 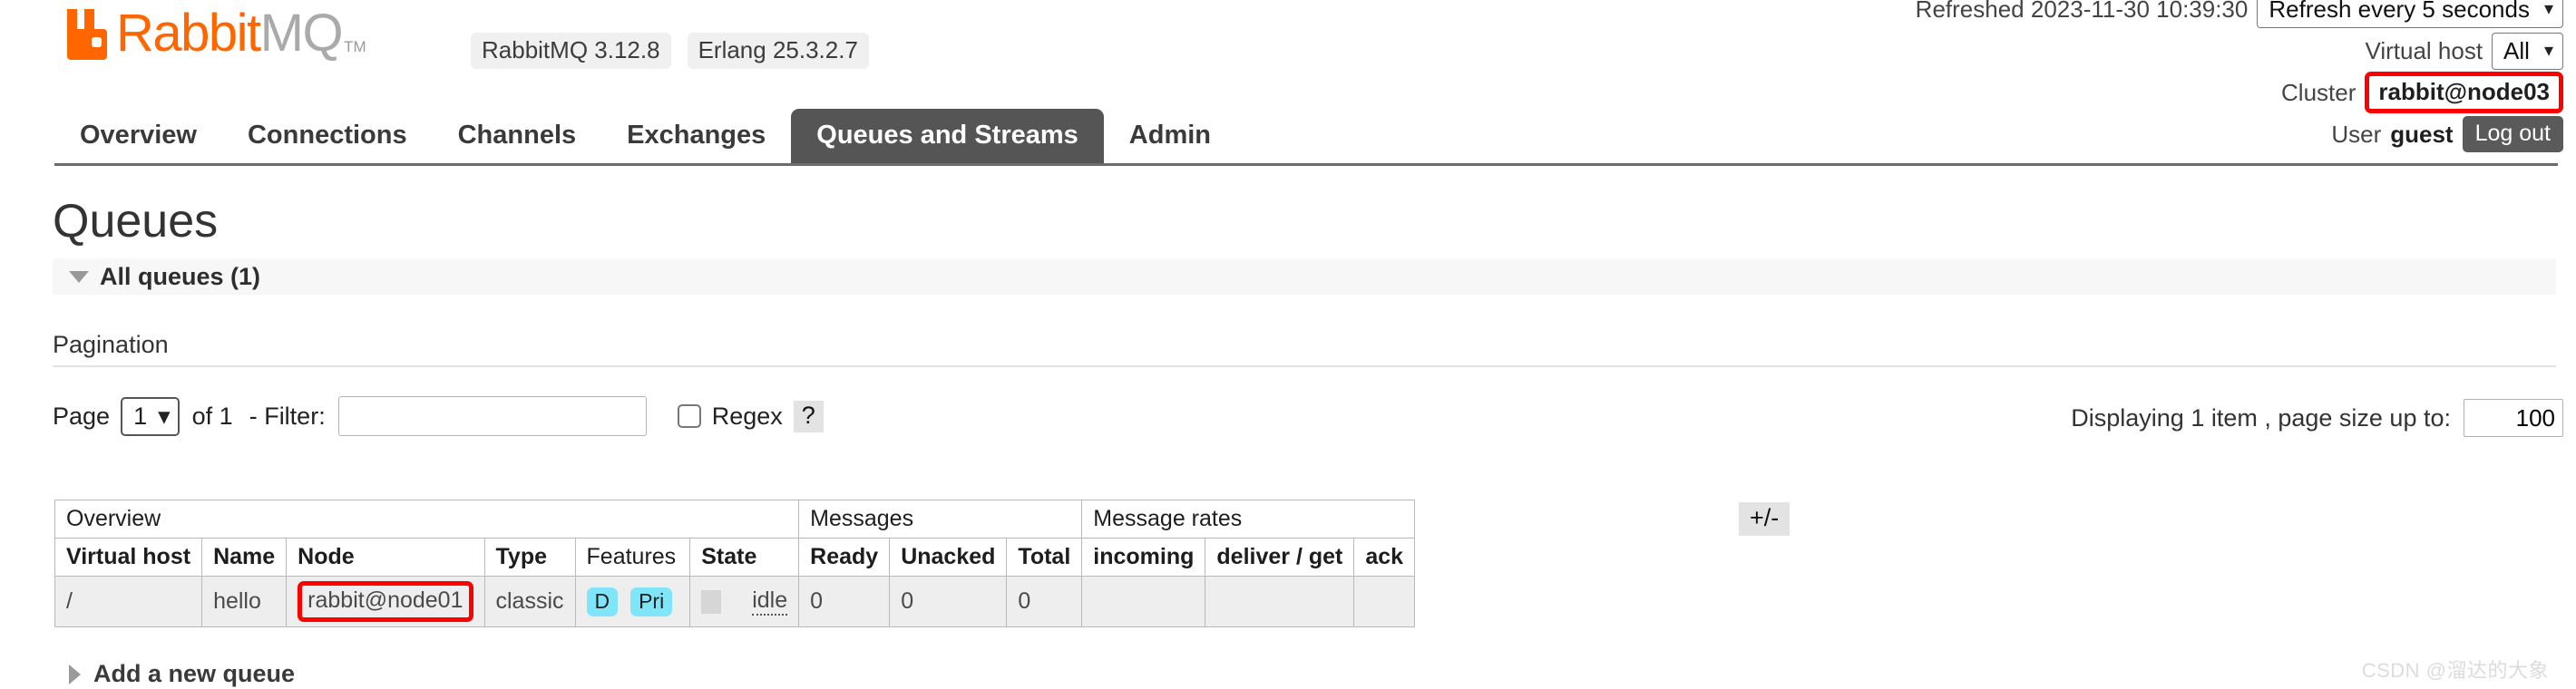 I want to click on add-new-queue-section: Add a new queue, so click(x=174, y=674).